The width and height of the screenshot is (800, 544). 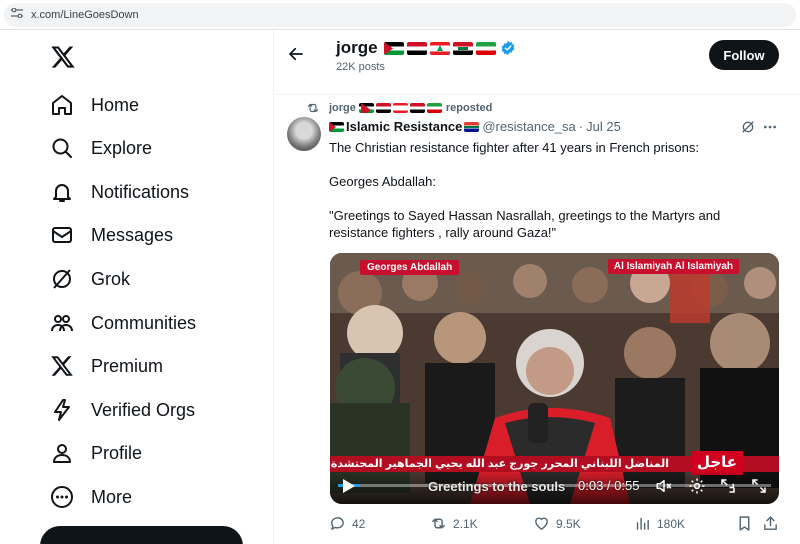 What do you see at coordinates (62, 410) in the screenshot?
I see `lightning-icon` at bounding box center [62, 410].